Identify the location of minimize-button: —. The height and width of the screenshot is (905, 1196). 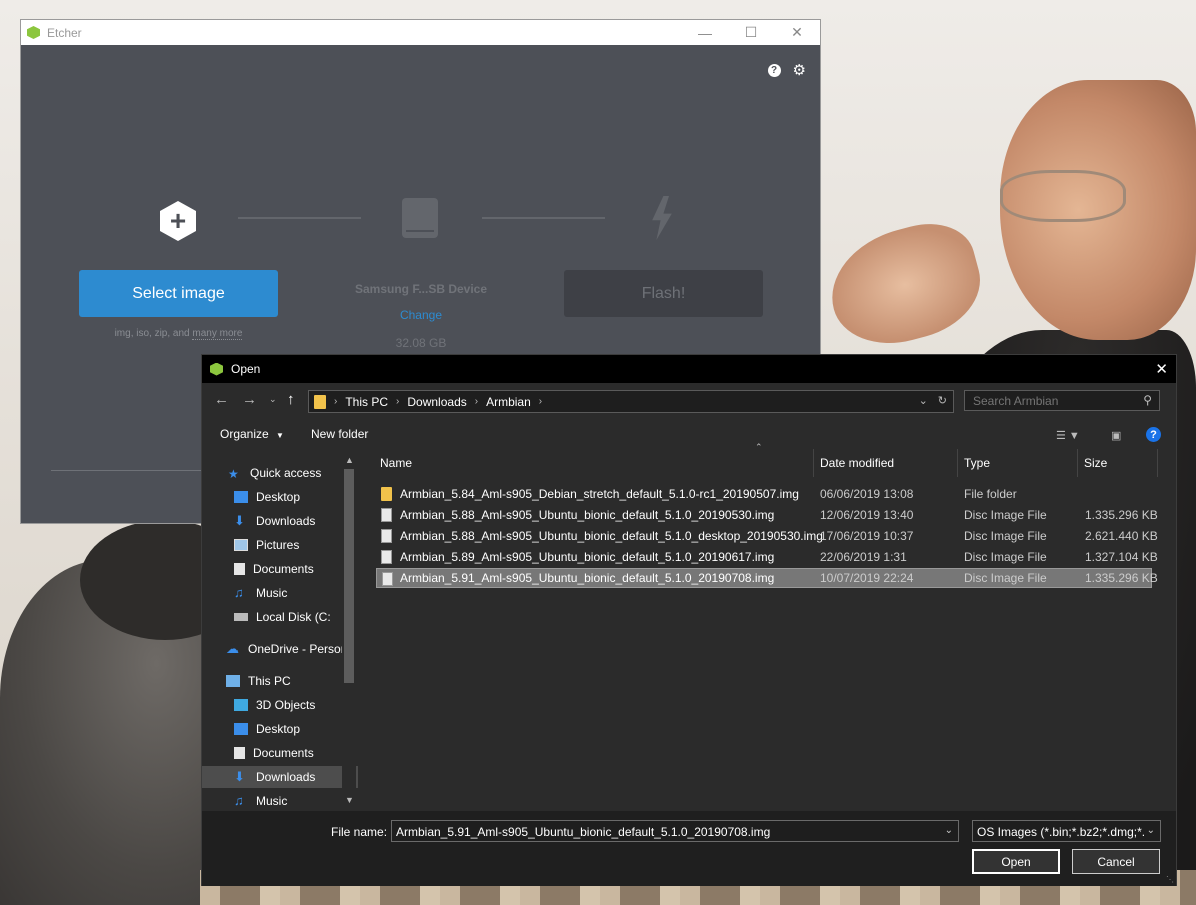
(705, 32).